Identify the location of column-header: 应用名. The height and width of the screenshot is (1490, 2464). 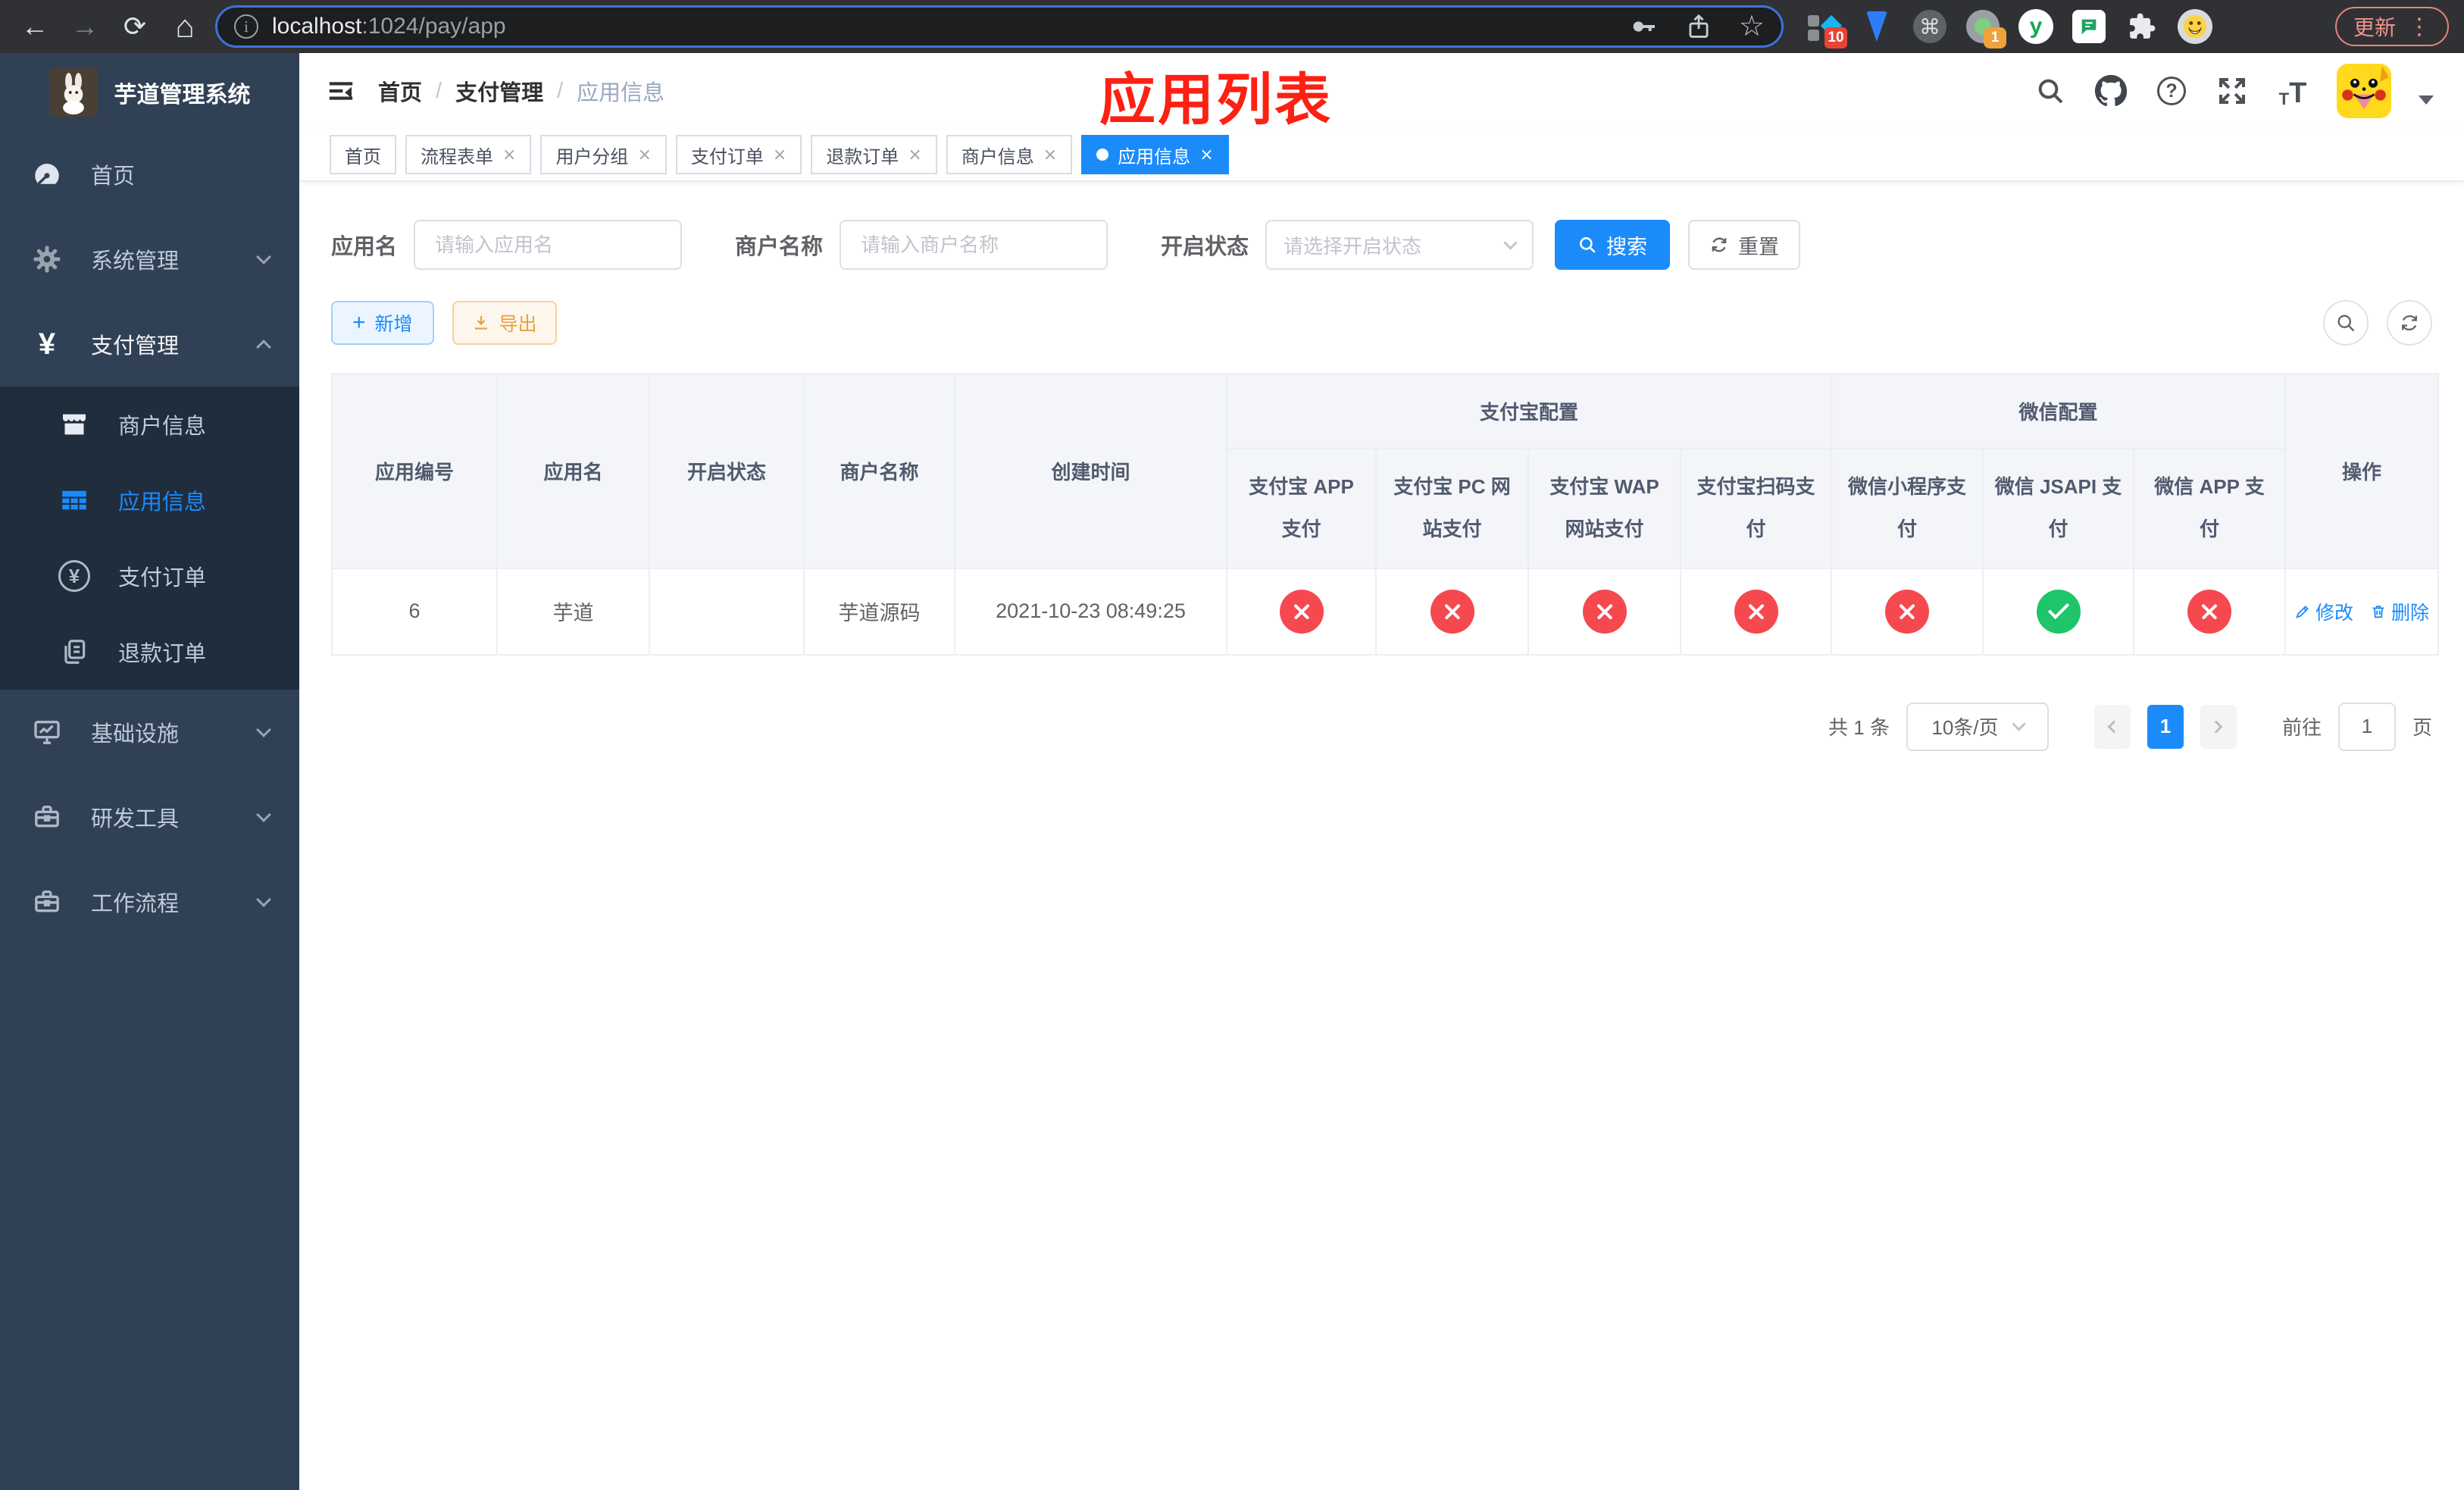
(573, 471).